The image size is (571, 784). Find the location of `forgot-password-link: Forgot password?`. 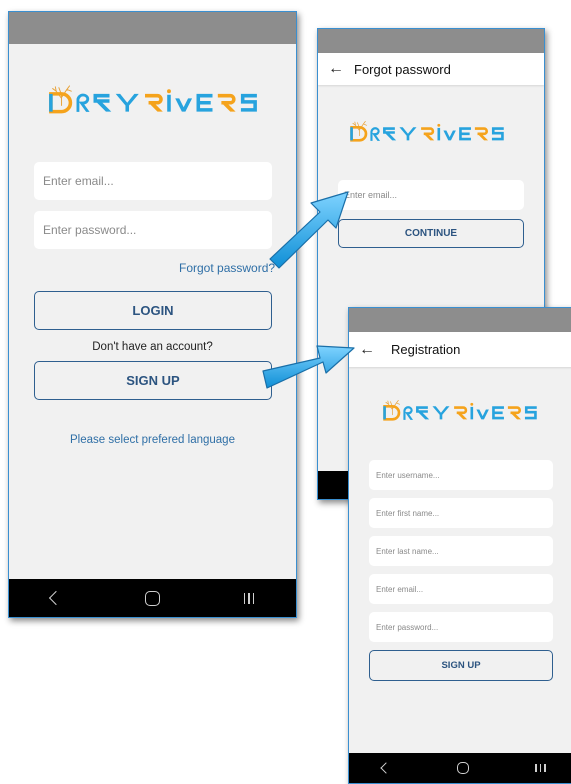

forgot-password-link: Forgot password? is located at coordinates (227, 268).